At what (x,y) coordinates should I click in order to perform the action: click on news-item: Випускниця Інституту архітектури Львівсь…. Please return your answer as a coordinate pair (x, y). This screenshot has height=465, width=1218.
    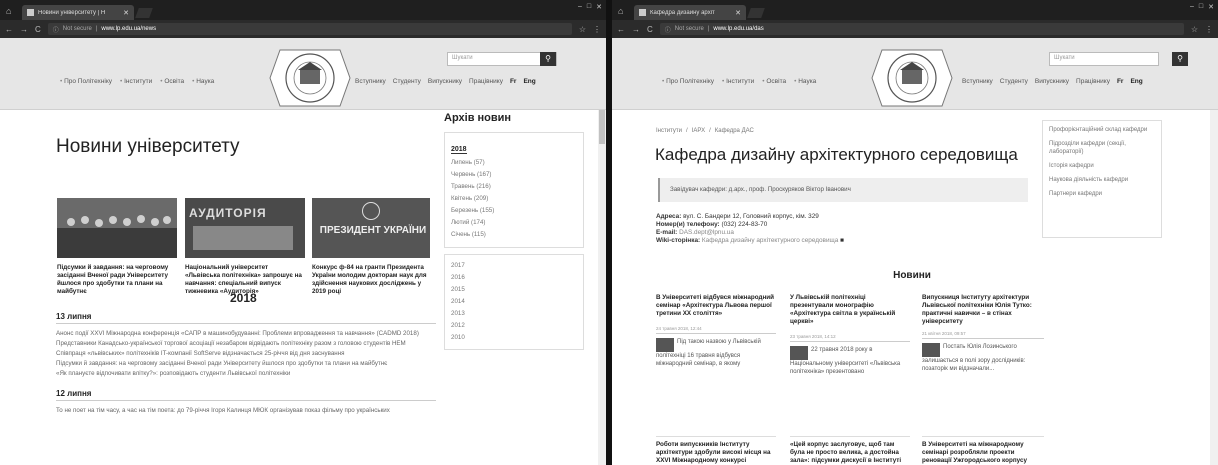
    Looking at the image, I should click on (983, 333).